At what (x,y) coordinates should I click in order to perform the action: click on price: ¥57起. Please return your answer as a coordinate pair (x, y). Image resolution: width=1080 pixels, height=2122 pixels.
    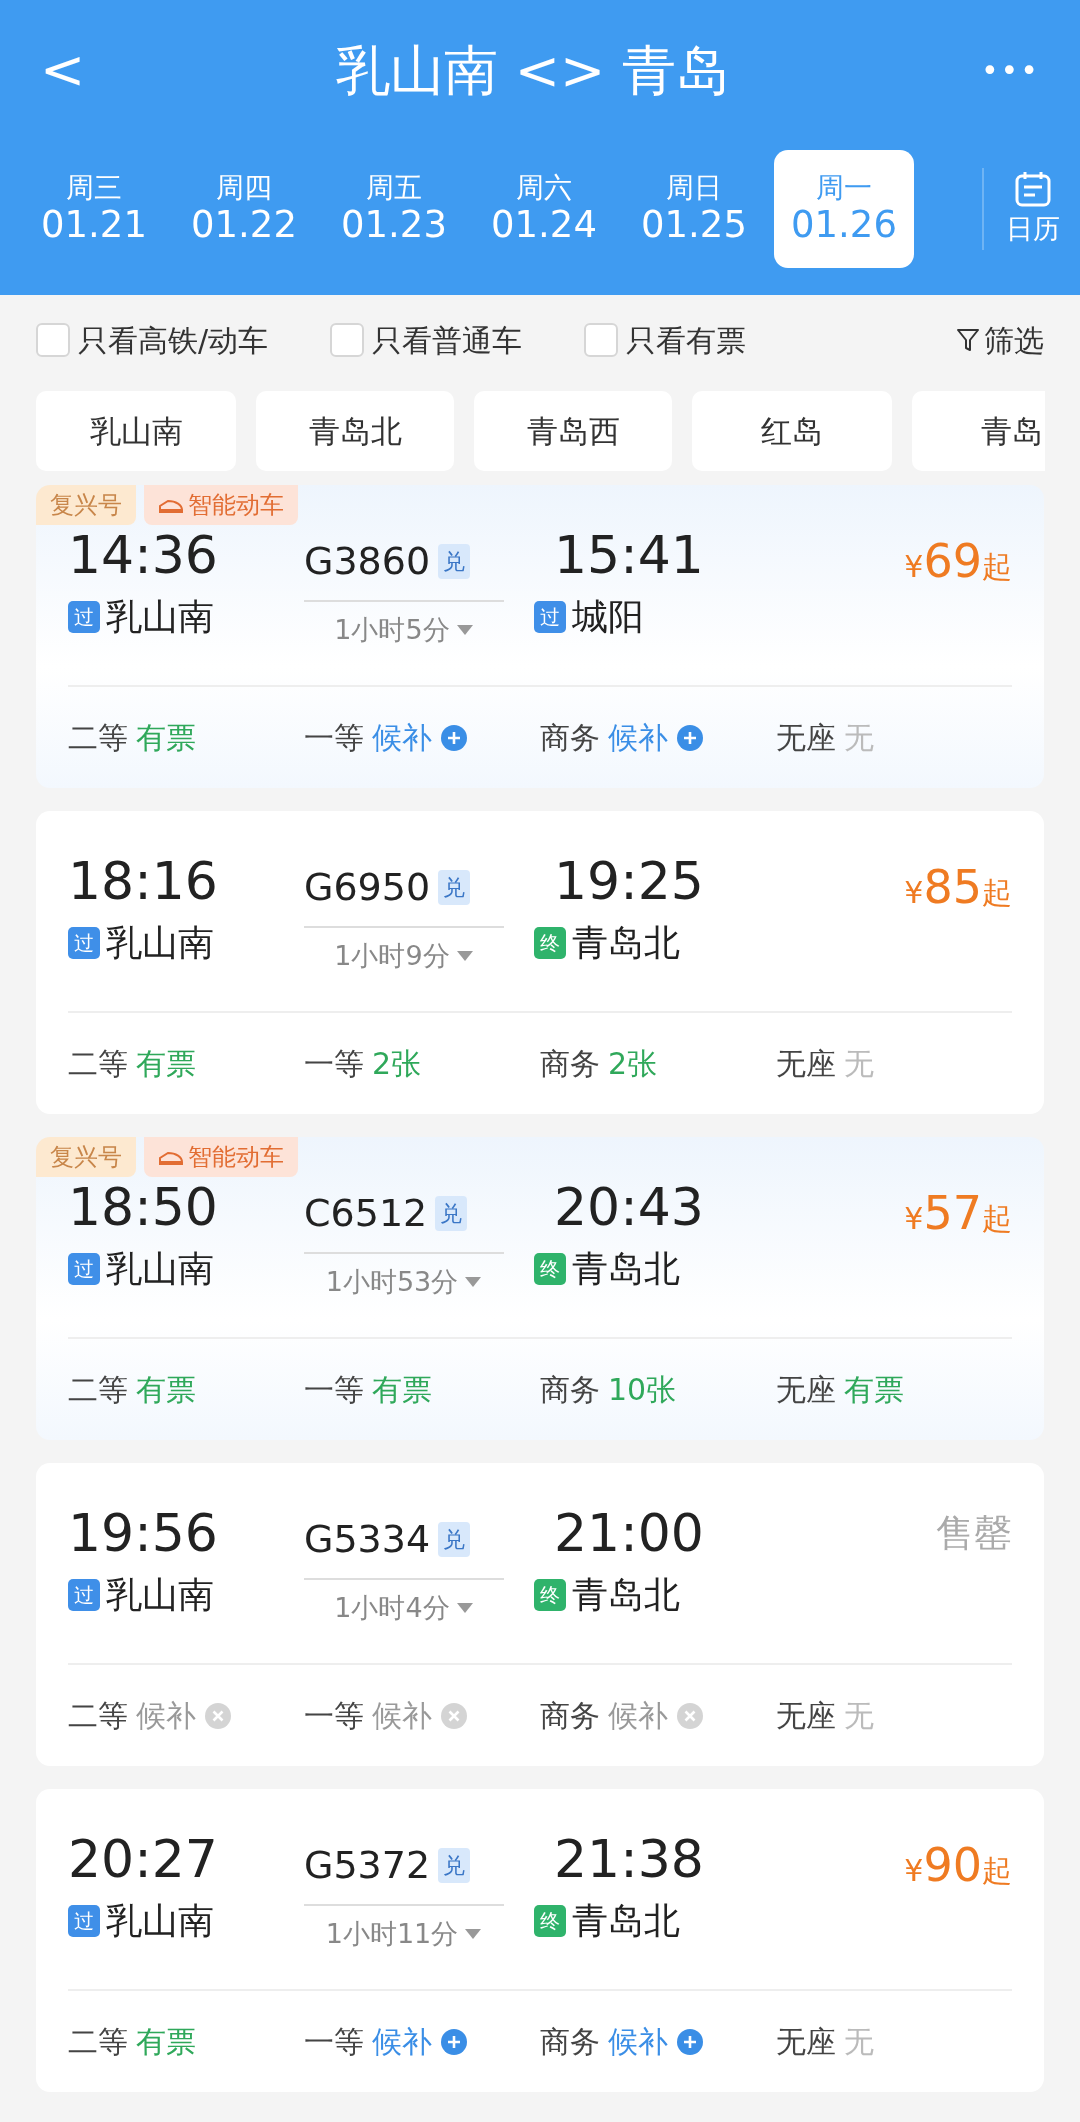
    Looking at the image, I should click on (958, 1213).